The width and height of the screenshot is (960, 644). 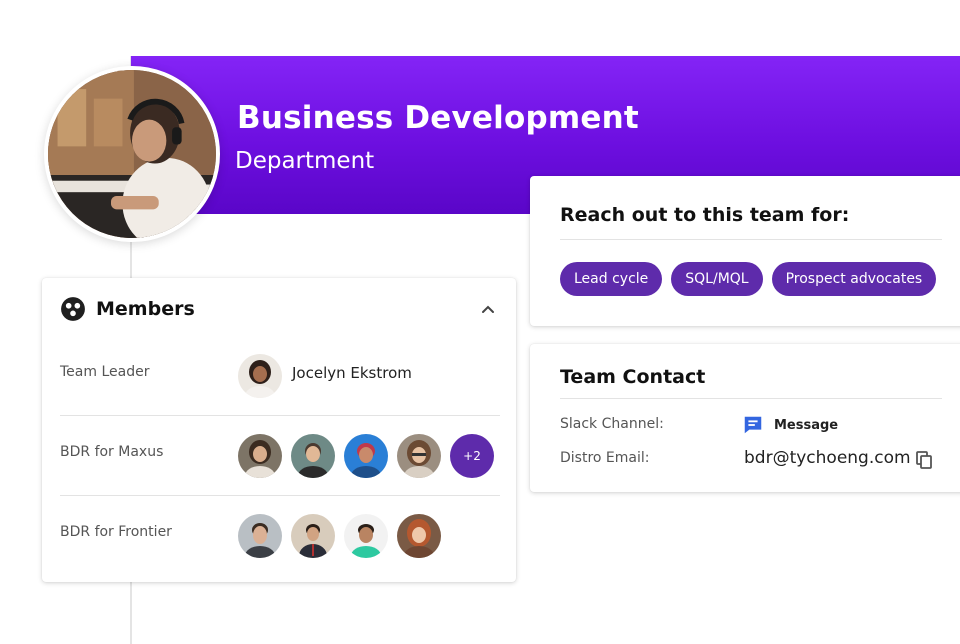 What do you see at coordinates (924, 460) in the screenshot?
I see `copy-icon` at bounding box center [924, 460].